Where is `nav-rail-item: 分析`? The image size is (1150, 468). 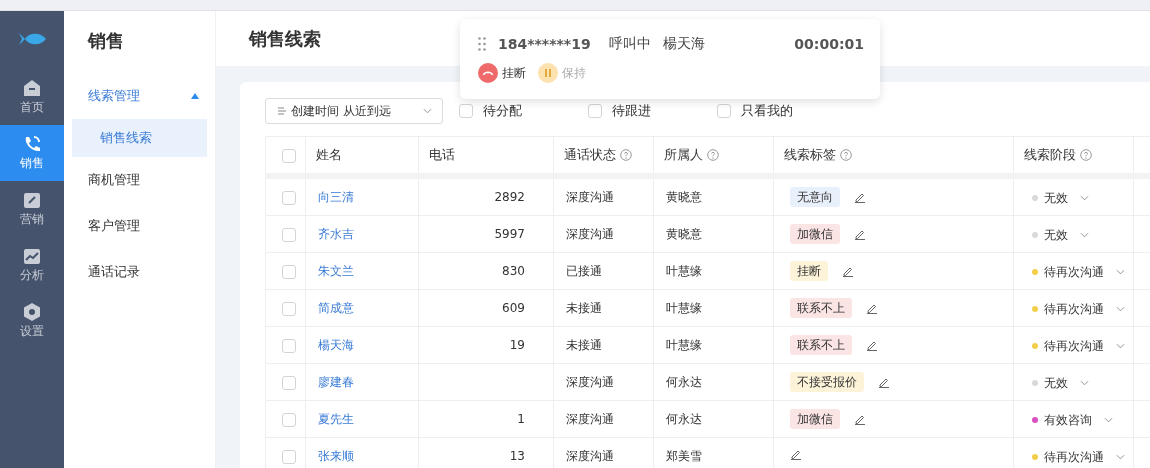
nav-rail-item: 分析 is located at coordinates (32, 265).